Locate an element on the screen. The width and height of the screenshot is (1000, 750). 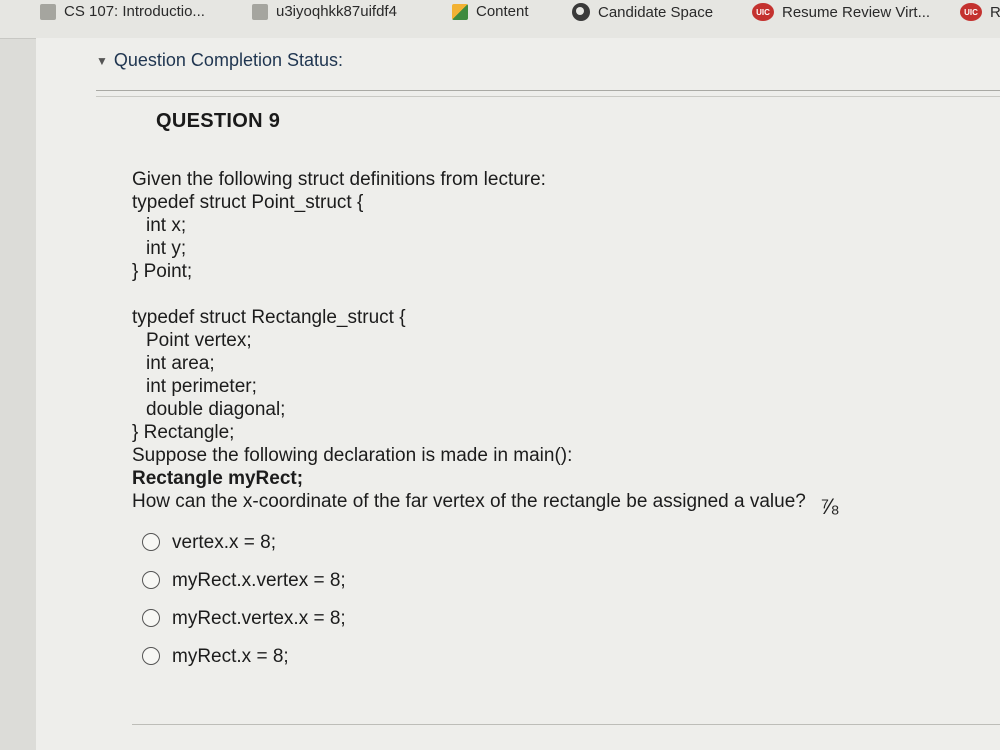
code-line: int x; is located at coordinates (166, 225).